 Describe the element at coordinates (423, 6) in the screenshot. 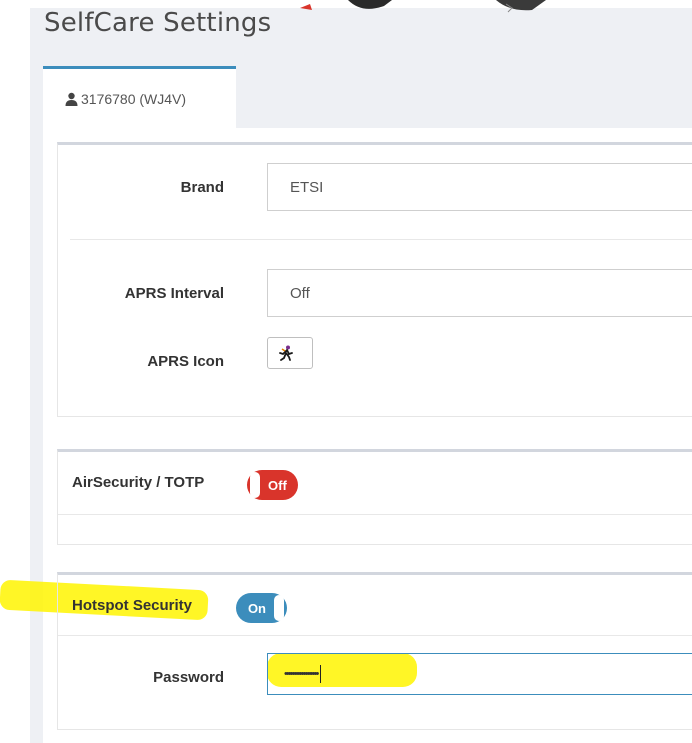

I see `header-graphic` at that location.